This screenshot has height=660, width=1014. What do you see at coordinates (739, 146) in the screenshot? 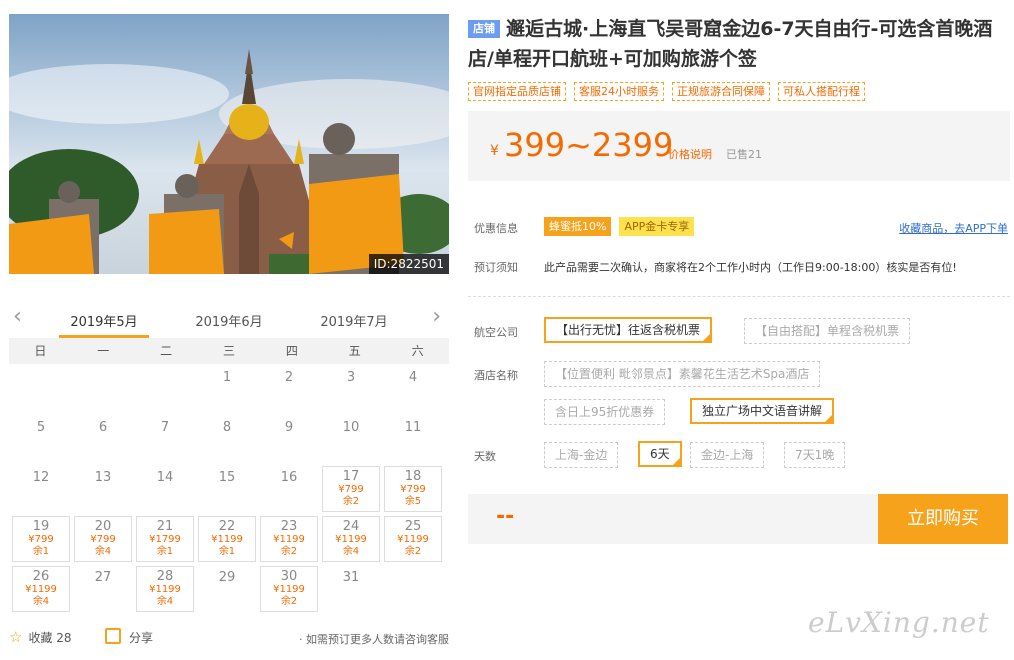
I see `price-box: ¥ 399~2399 价格说明 已售21` at bounding box center [739, 146].